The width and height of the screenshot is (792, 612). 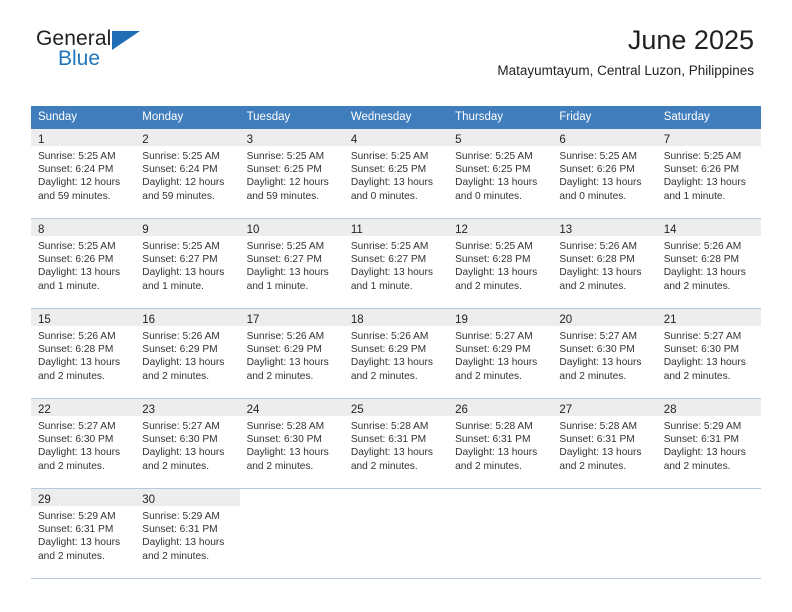 I want to click on day-number: 8, so click(x=41, y=230).